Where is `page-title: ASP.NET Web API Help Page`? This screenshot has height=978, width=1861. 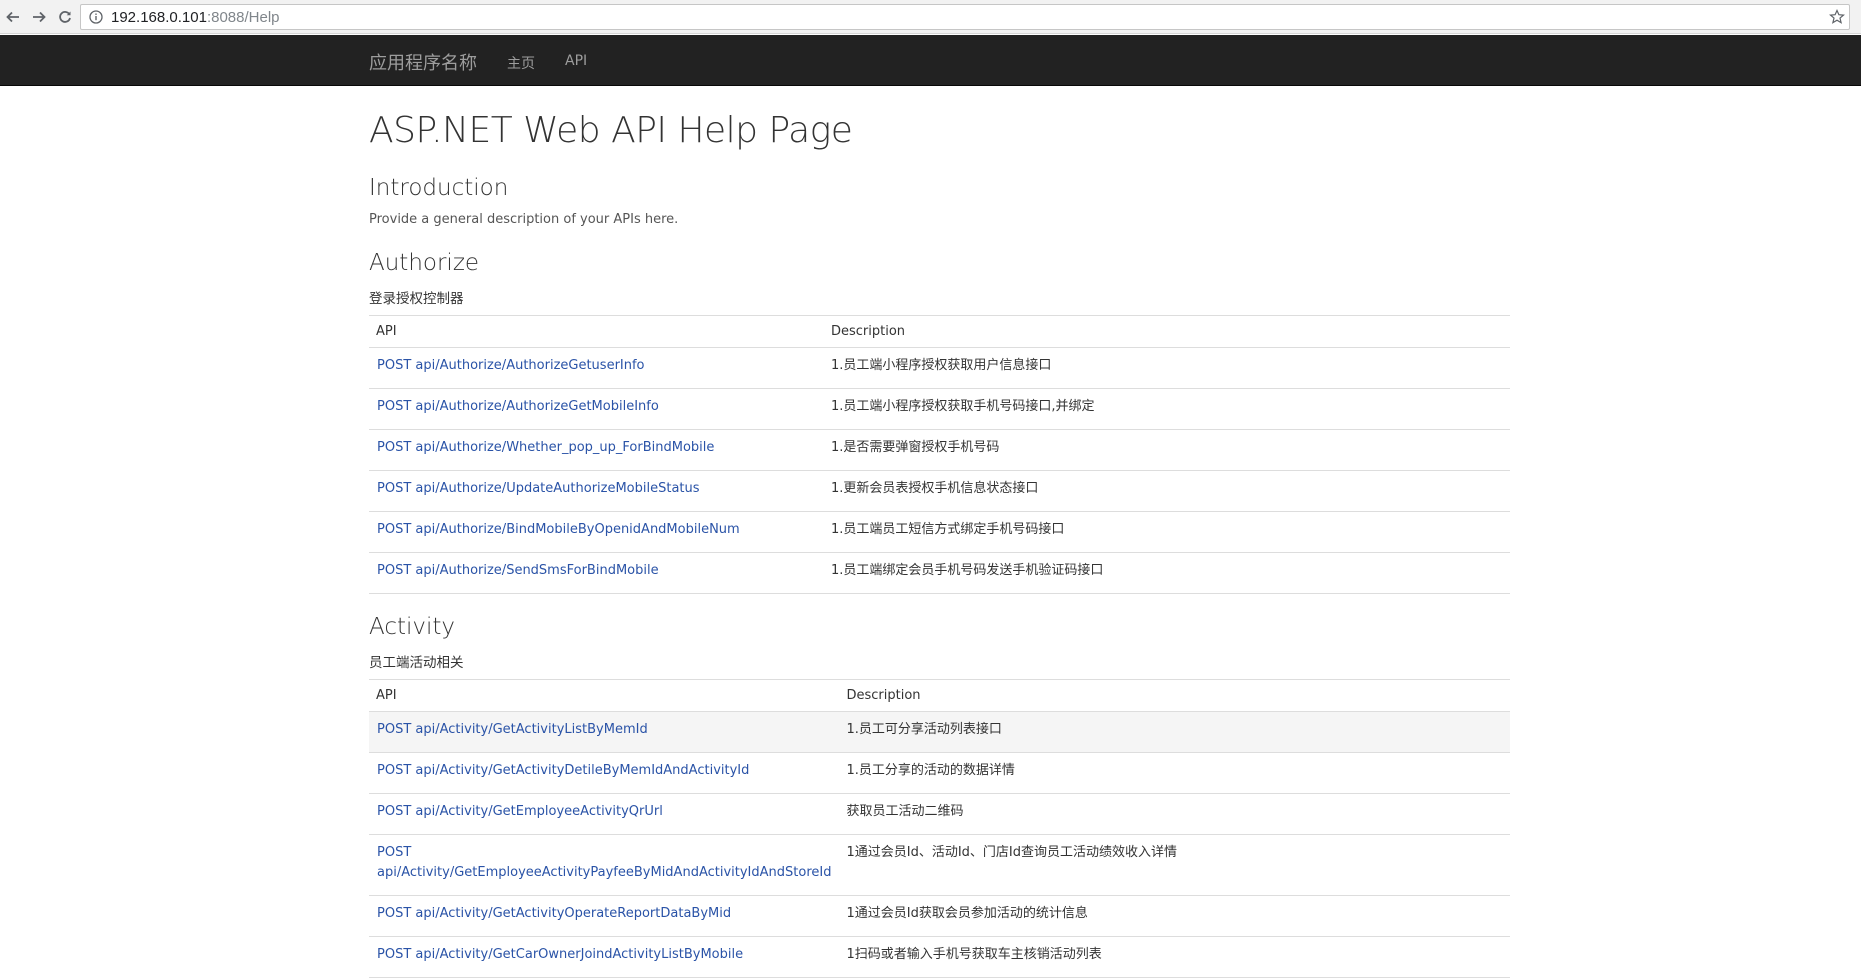
page-title: ASP.NET Web API Help Page is located at coordinates (611, 130).